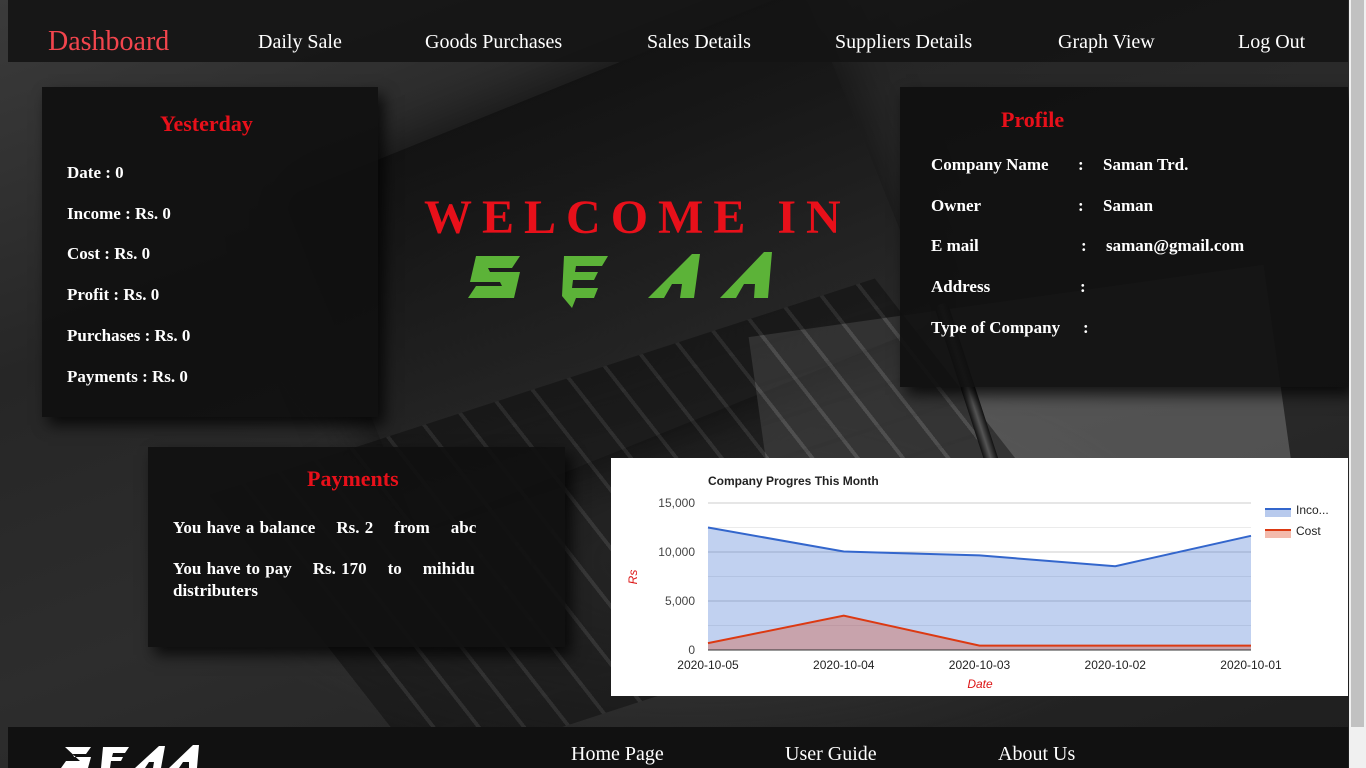  Describe the element at coordinates (127, 376) in the screenshot. I see `yesterday-payments: Payments : Rs. 0` at that location.